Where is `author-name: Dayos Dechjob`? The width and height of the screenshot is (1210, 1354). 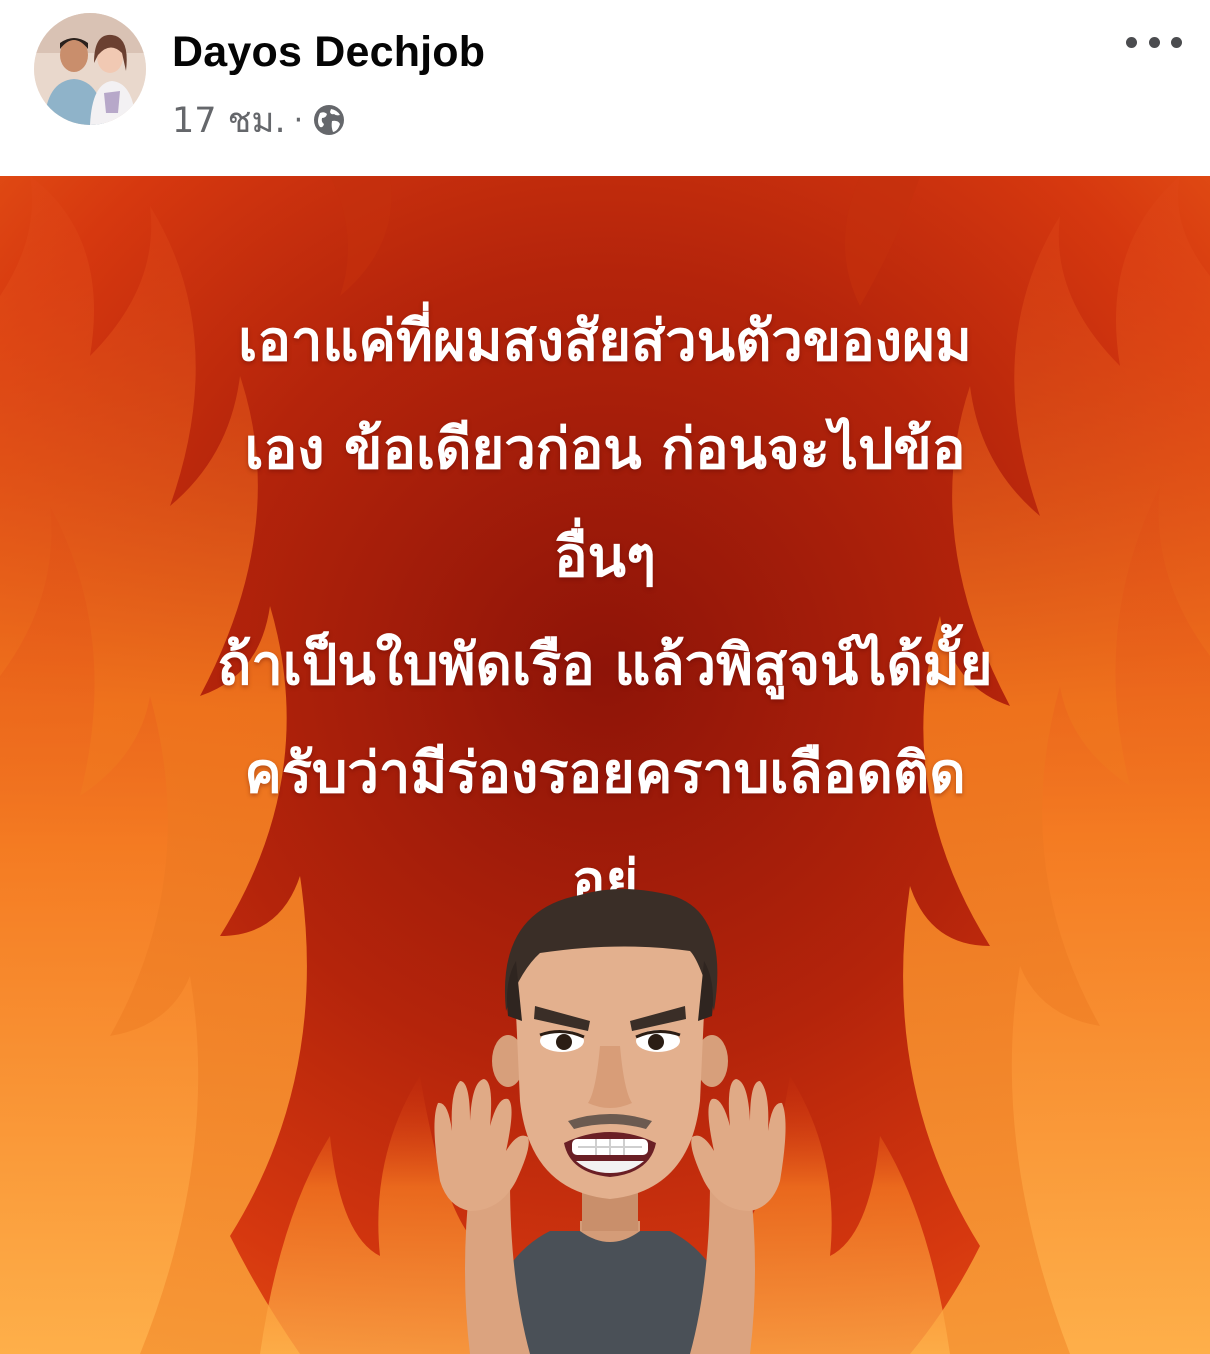 author-name: Dayos Dechjob is located at coordinates (328, 52).